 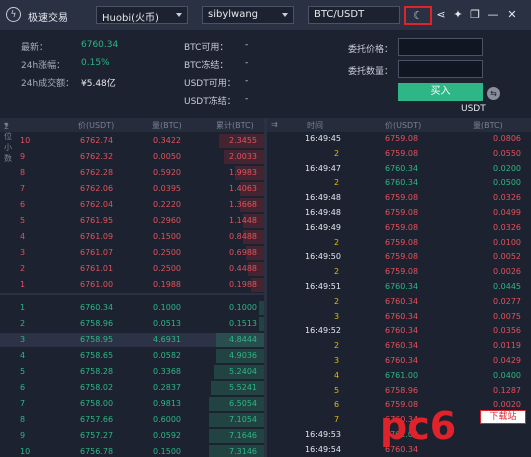 I want to click on trade-amount: 0.0052, so click(x=507, y=257).